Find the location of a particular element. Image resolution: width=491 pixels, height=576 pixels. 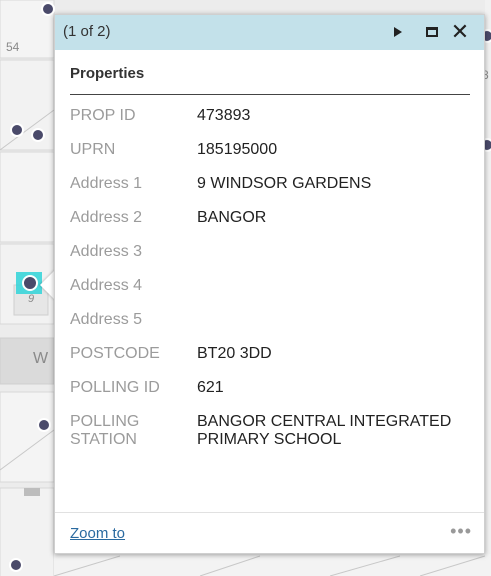

attribute-row: POLLING ID 621 is located at coordinates (270, 396).